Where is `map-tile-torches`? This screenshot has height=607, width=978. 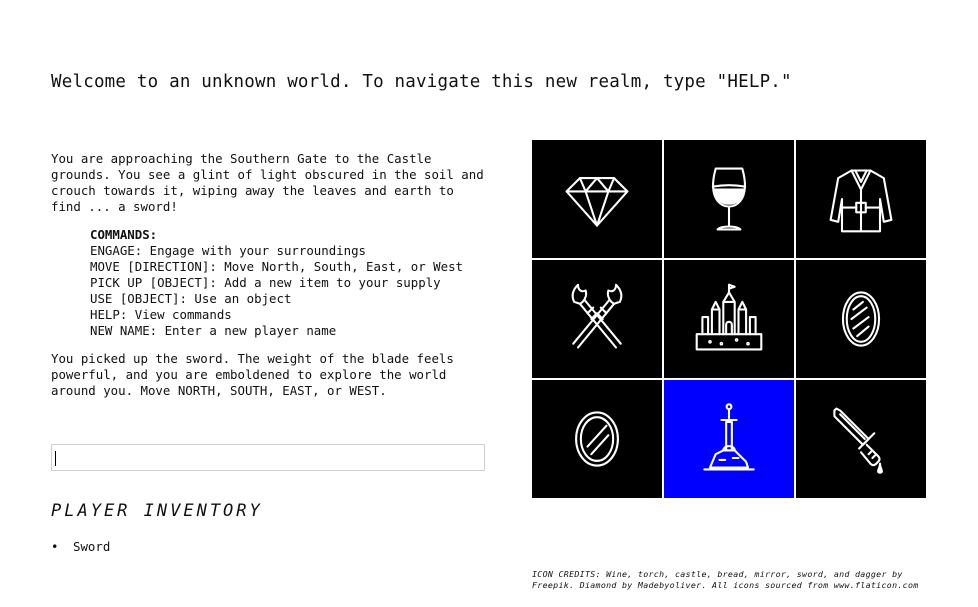
map-tile-torches is located at coordinates (597, 319).